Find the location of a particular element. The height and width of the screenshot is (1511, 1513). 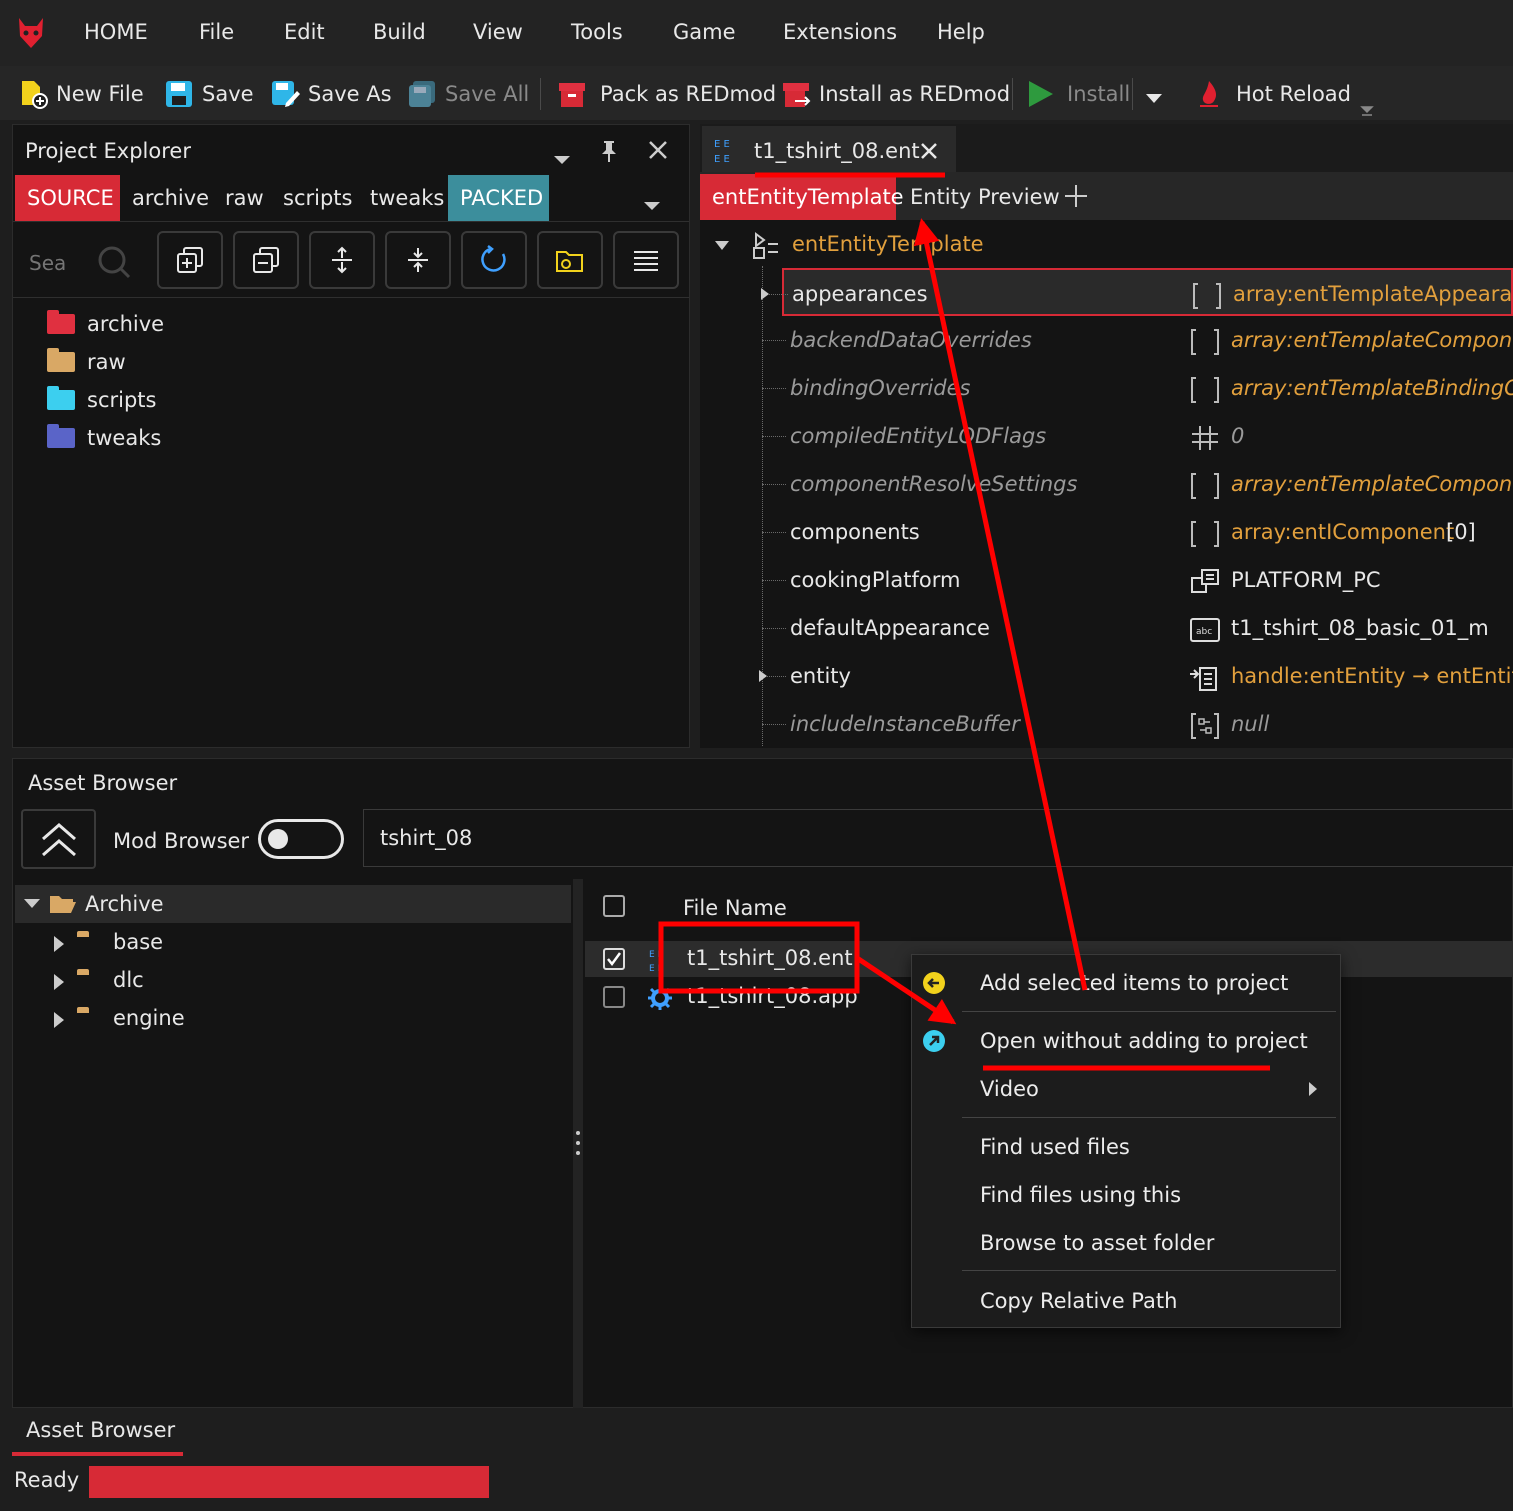

tree-guide is located at coordinates (774, 436).